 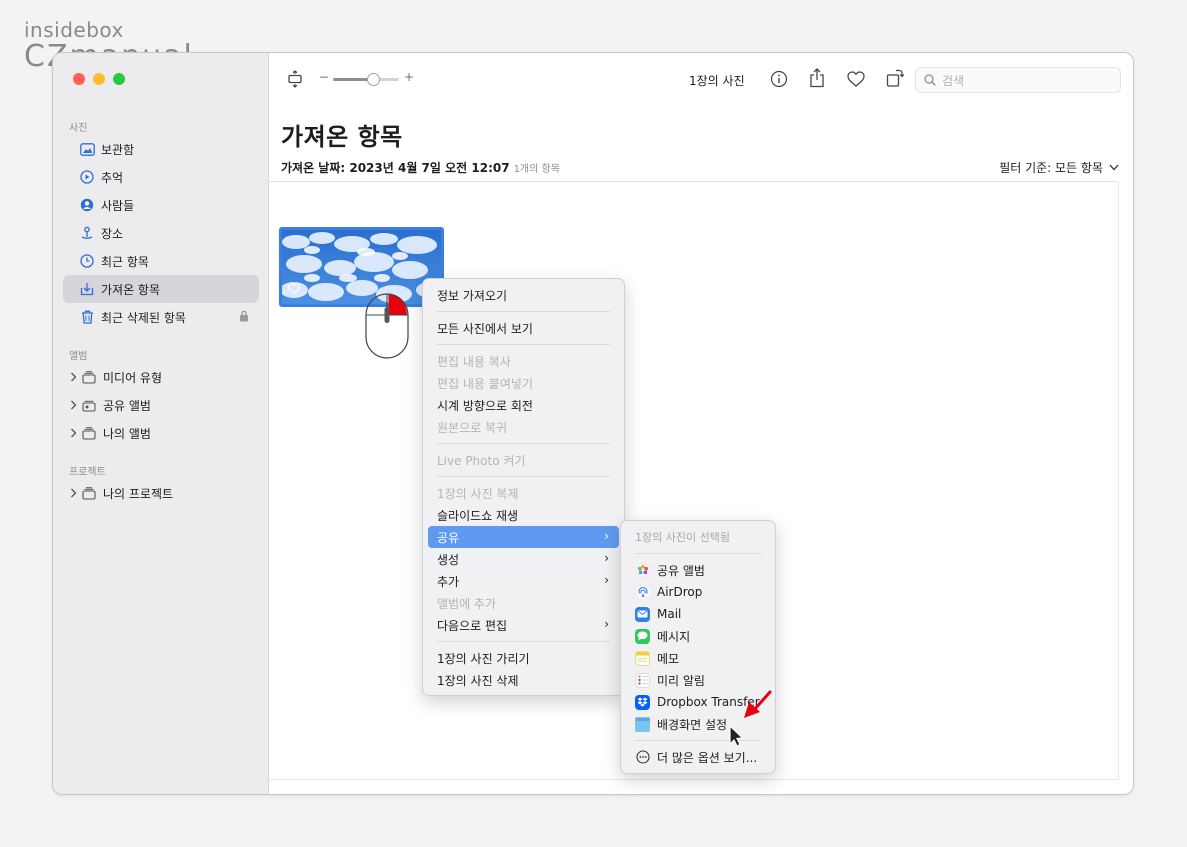 What do you see at coordinates (523, 680) in the screenshot?
I see `menu-item-delete-photo: 1장의 사진 삭제` at bounding box center [523, 680].